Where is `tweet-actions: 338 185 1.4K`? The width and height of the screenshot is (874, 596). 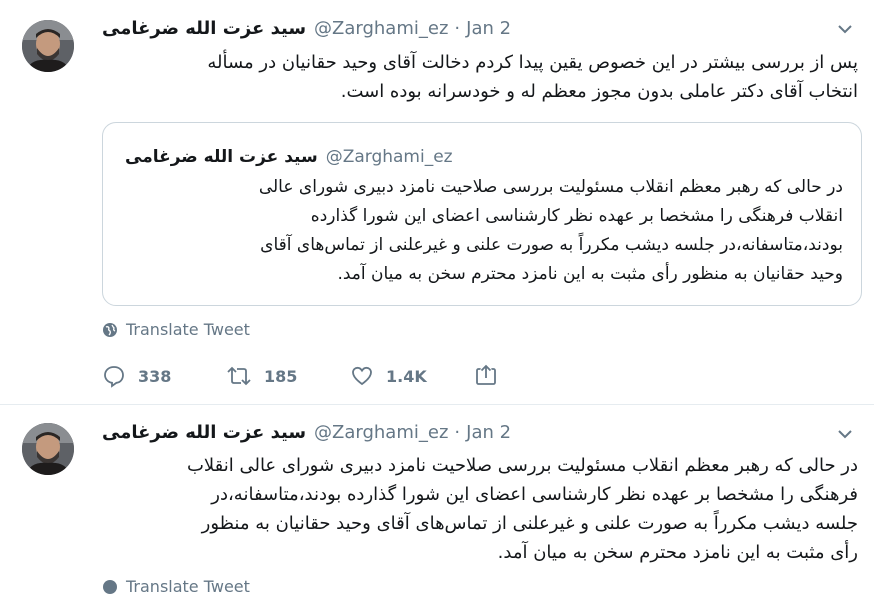
tweet-actions: 338 185 1.4K is located at coordinates (350, 376).